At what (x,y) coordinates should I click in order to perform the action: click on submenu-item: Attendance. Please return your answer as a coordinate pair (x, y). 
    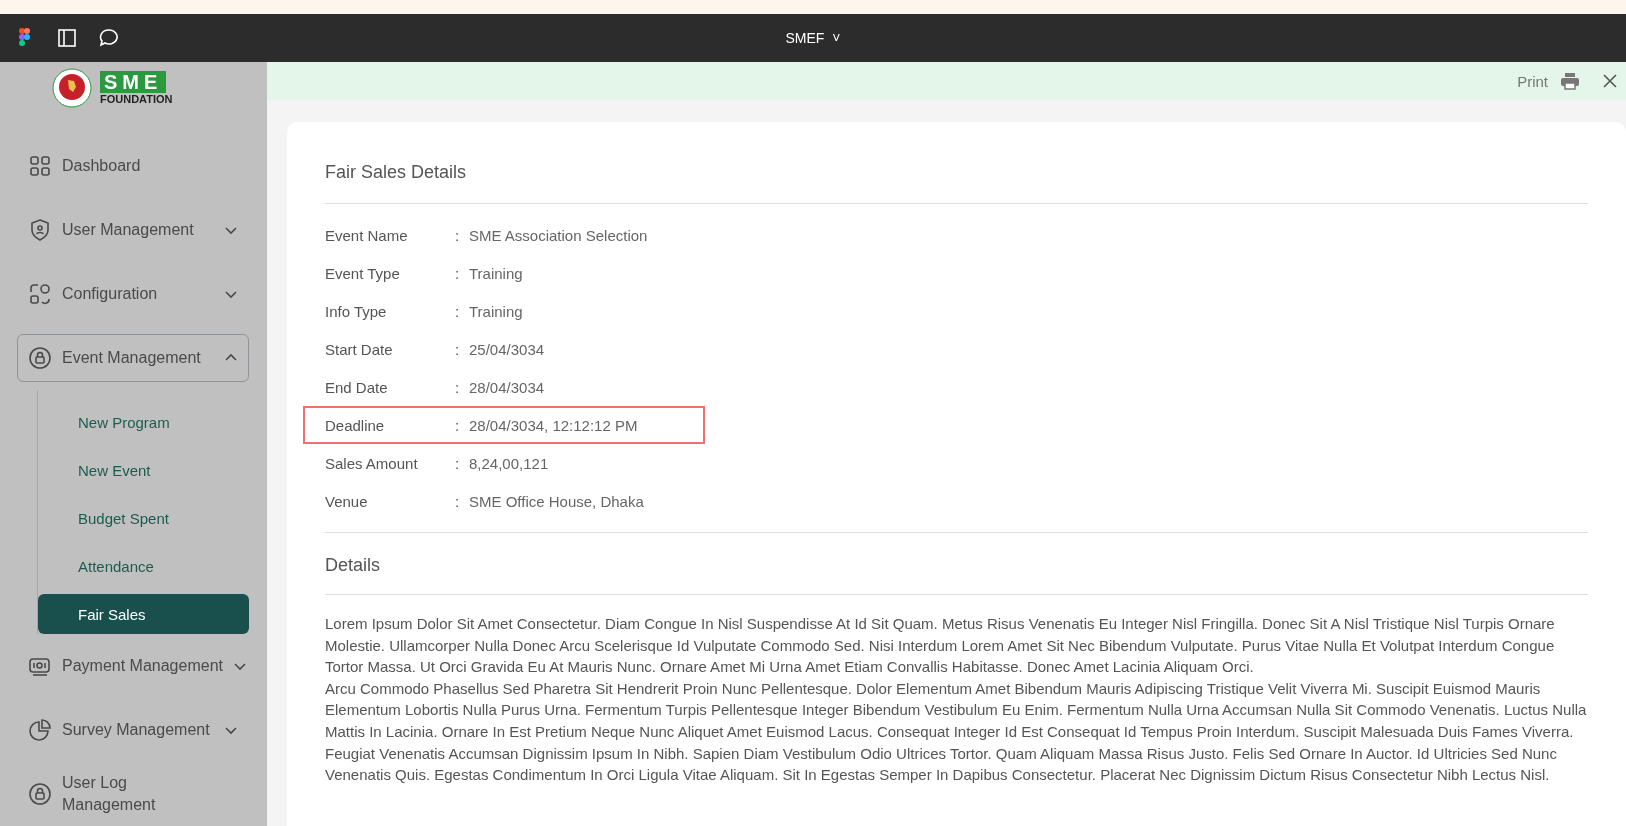
    Looking at the image, I should click on (143, 566).